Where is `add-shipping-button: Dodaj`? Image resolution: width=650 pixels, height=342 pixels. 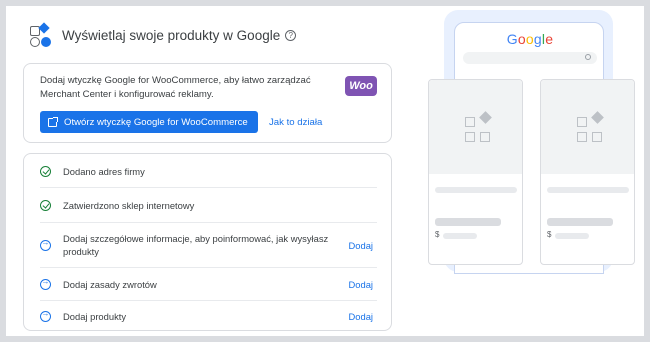 add-shipping-button: Dodaj is located at coordinates (361, 245).